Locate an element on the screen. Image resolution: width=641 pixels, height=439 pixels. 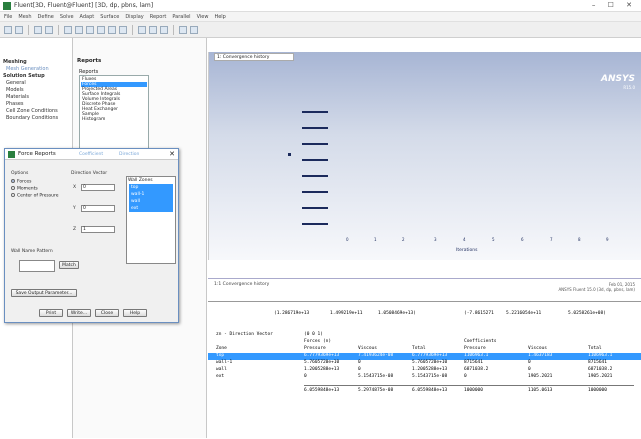
forces-radio: Forces is located at coordinates (21, 182).